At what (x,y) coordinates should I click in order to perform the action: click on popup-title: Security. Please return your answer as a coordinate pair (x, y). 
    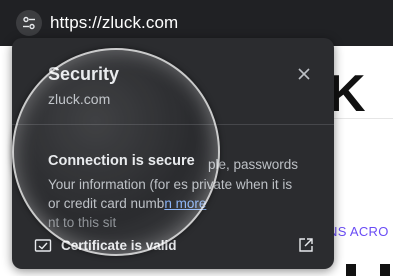
    Looking at the image, I should click on (84, 74).